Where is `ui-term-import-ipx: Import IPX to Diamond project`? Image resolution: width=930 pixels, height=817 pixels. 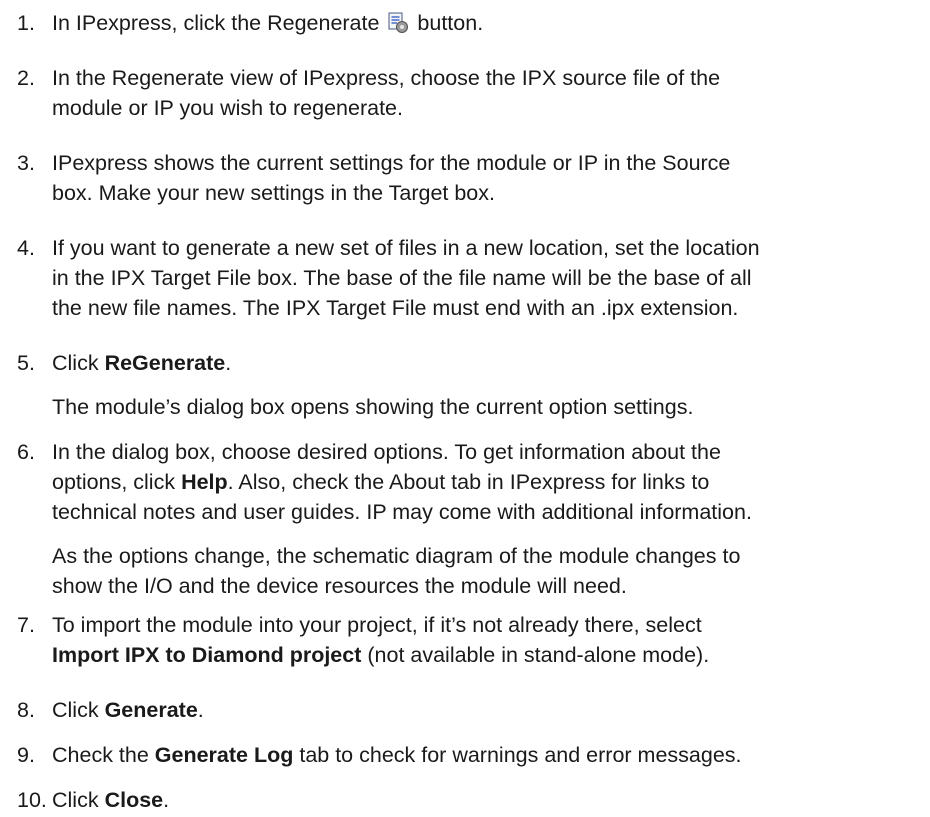
ui-term-import-ipx: Import IPX to Diamond project is located at coordinates (207, 655).